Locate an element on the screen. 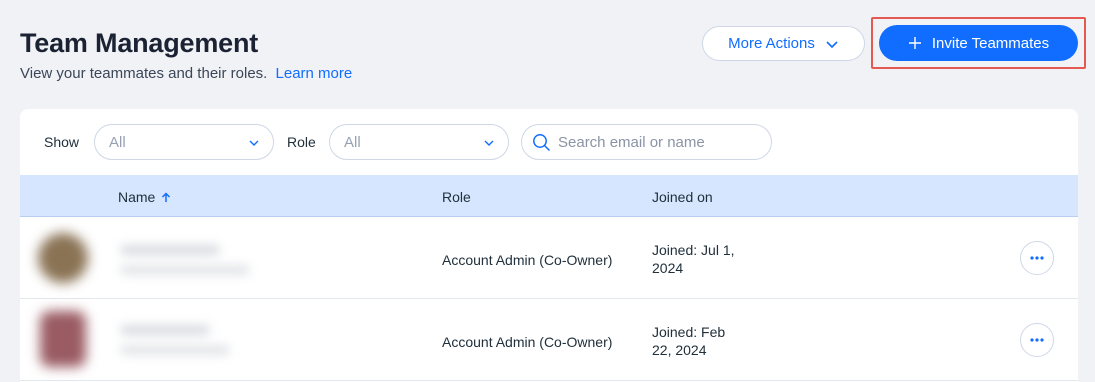  plus-icon is located at coordinates (914, 43).